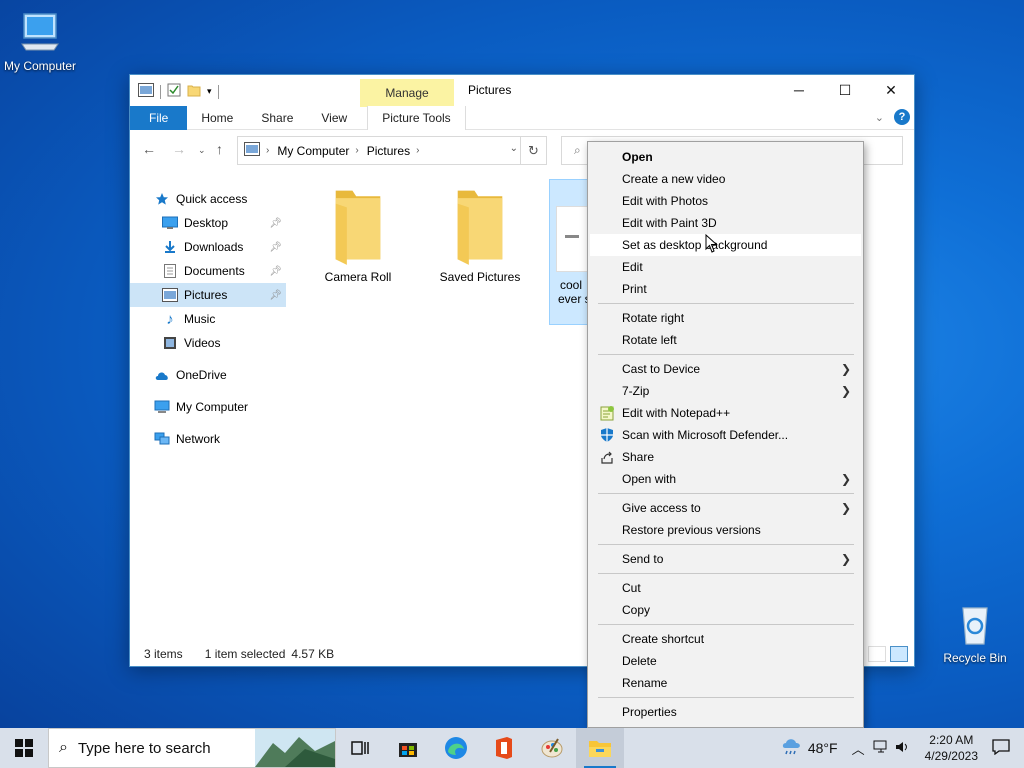 This screenshot has width=1024, height=768. I want to click on menu-item-give-access-to: Give access to ❯, so click(725, 508).